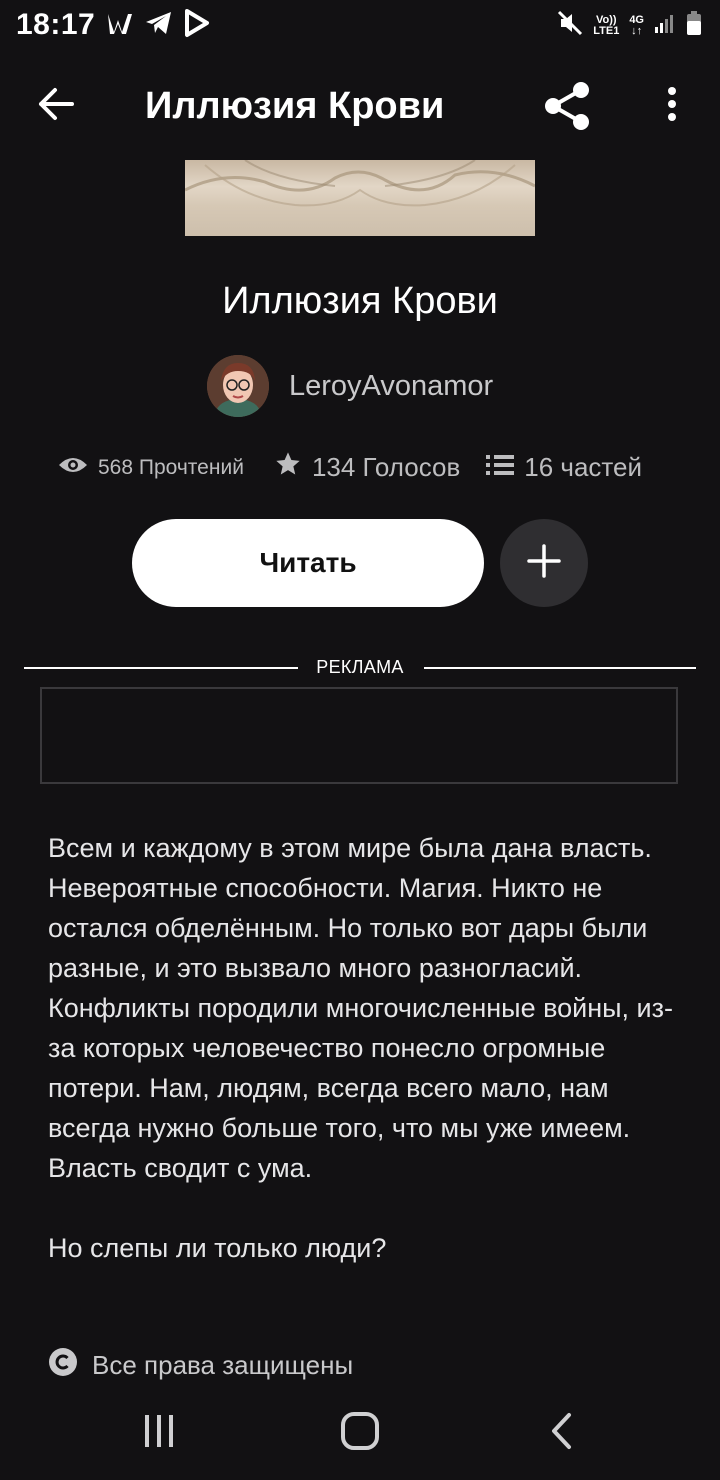 This screenshot has width=720, height=1480. What do you see at coordinates (288, 467) in the screenshot?
I see `star-icon` at bounding box center [288, 467].